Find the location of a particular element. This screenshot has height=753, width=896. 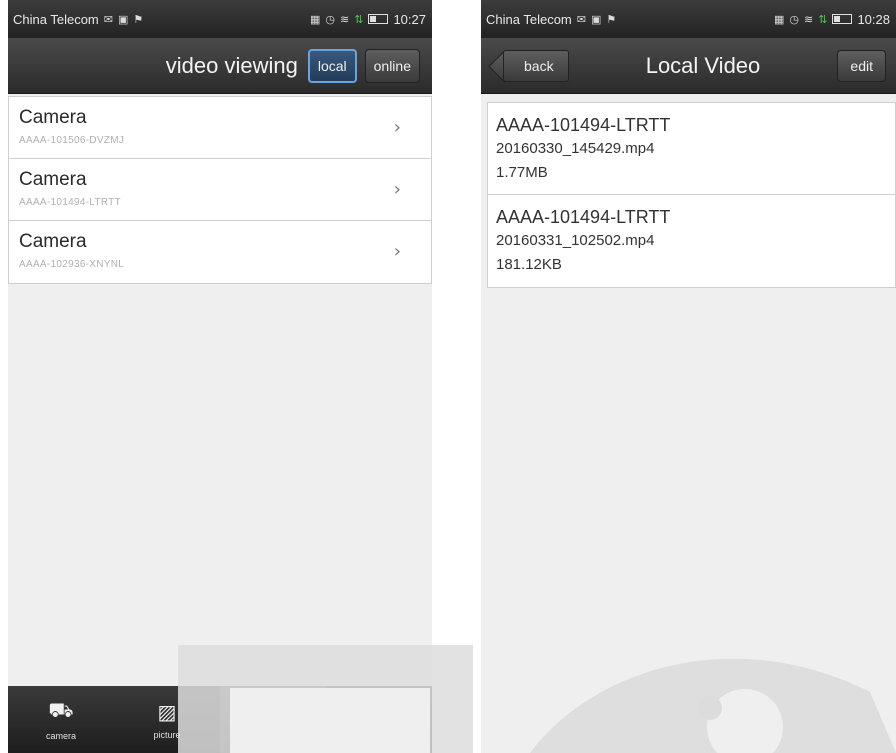

edit-button: edit is located at coordinates (861, 65).